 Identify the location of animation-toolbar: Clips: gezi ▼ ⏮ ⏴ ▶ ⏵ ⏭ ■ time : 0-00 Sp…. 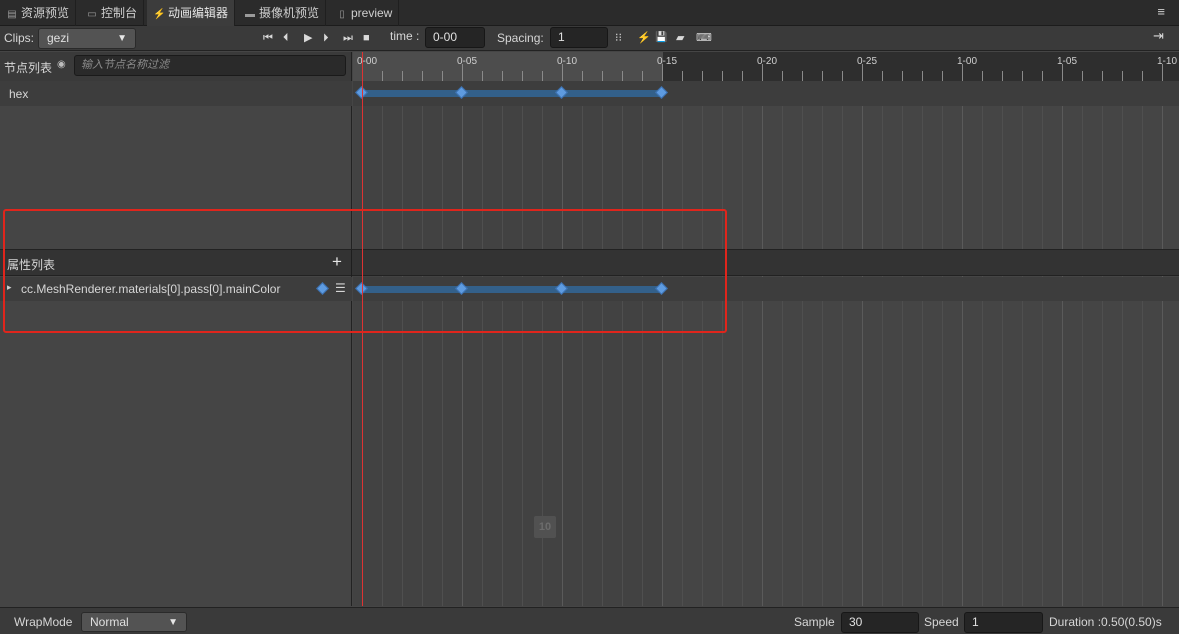
(589, 38).